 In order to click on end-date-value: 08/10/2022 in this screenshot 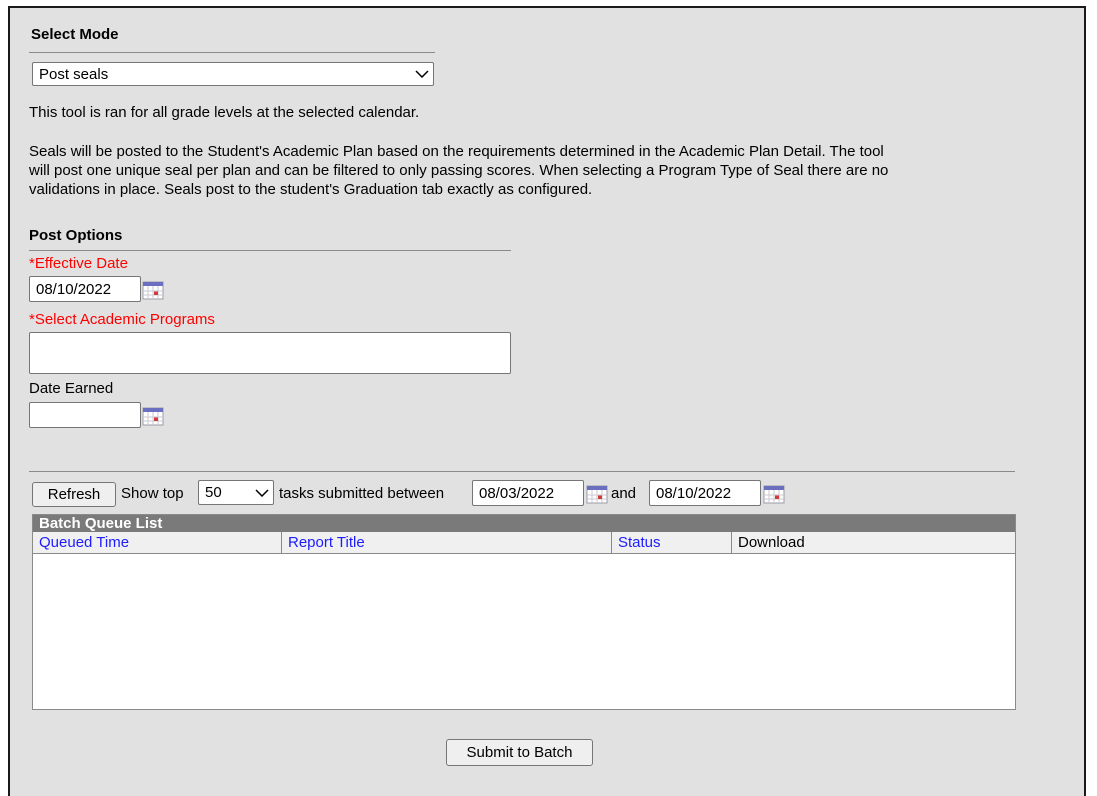, I will do `click(694, 493)`.